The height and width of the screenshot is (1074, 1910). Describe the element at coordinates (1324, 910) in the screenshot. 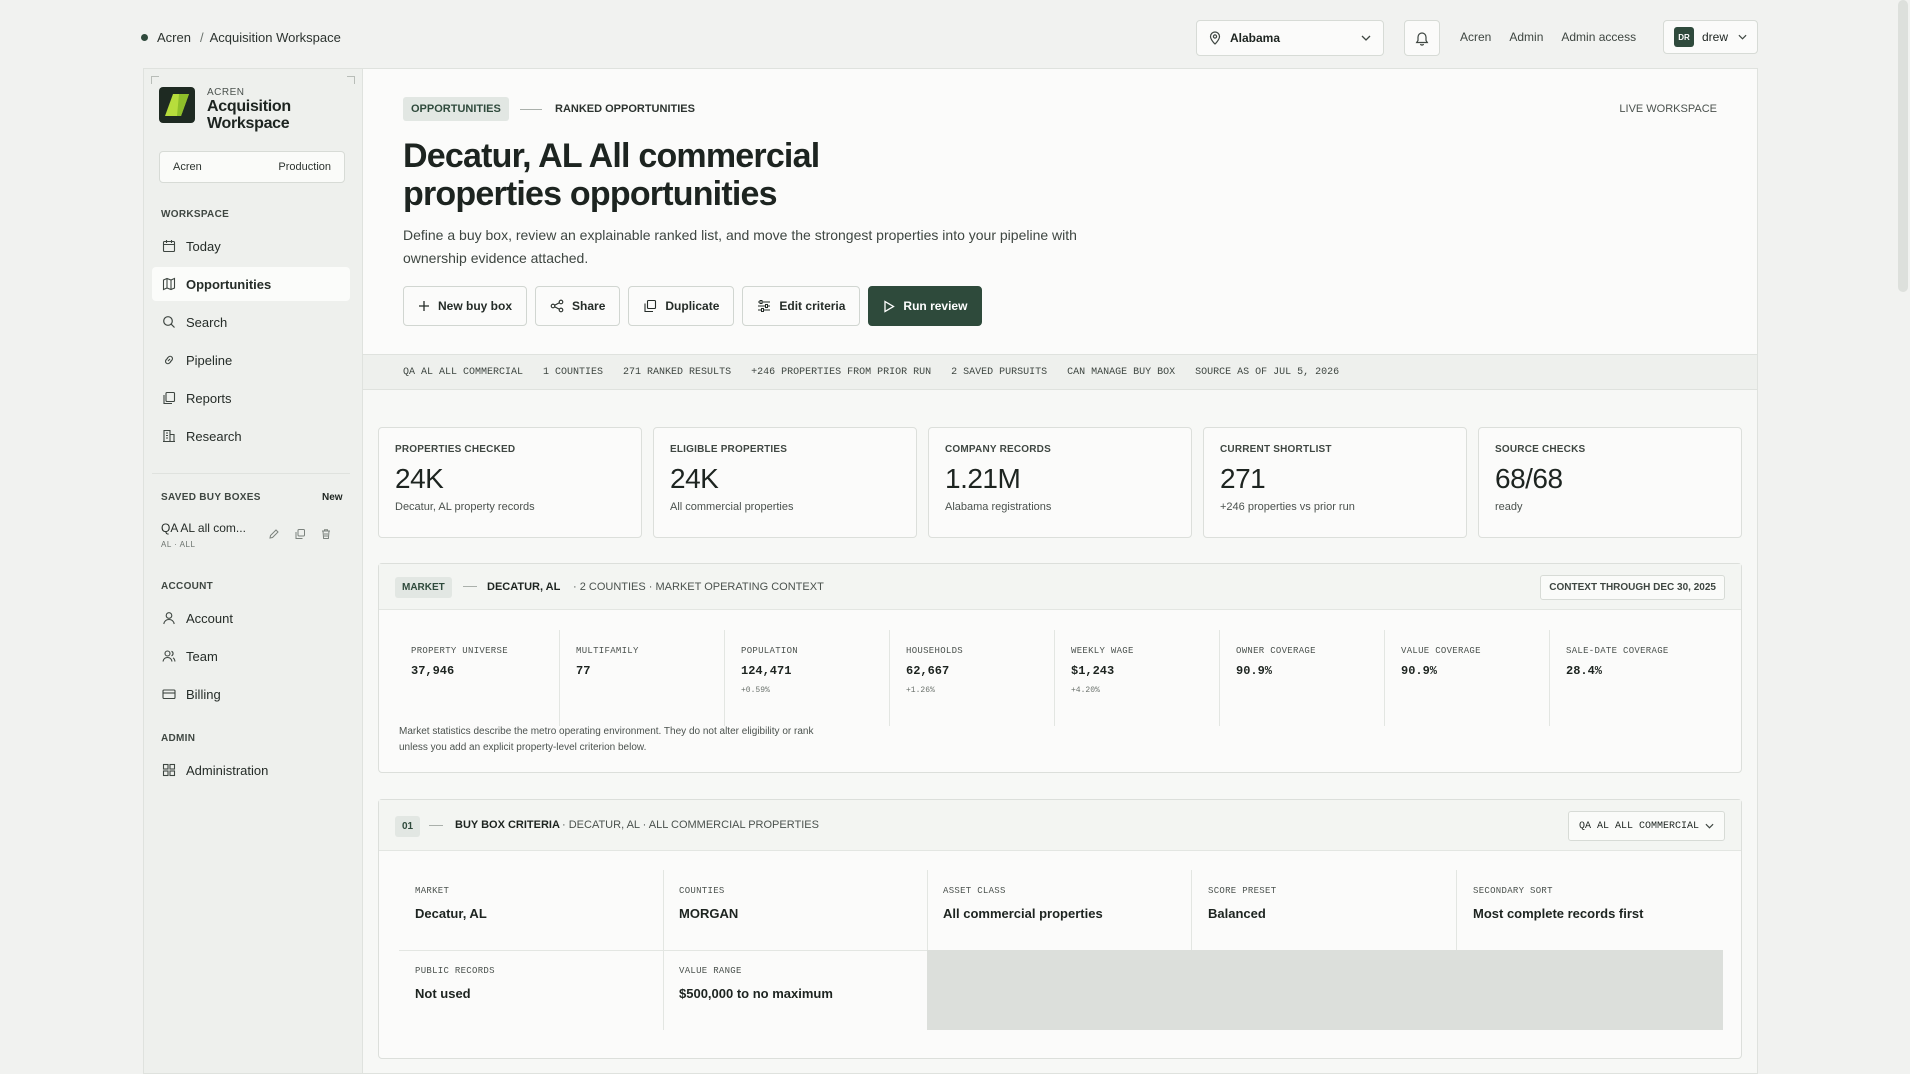

I see `criteria-cell: SCORE PRESET Balanced` at that location.